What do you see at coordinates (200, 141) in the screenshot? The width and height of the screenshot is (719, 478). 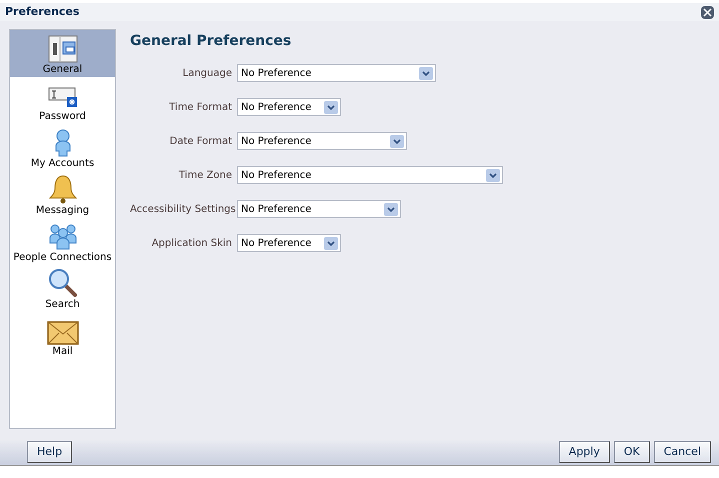 I see `field-label: Date Format` at bounding box center [200, 141].